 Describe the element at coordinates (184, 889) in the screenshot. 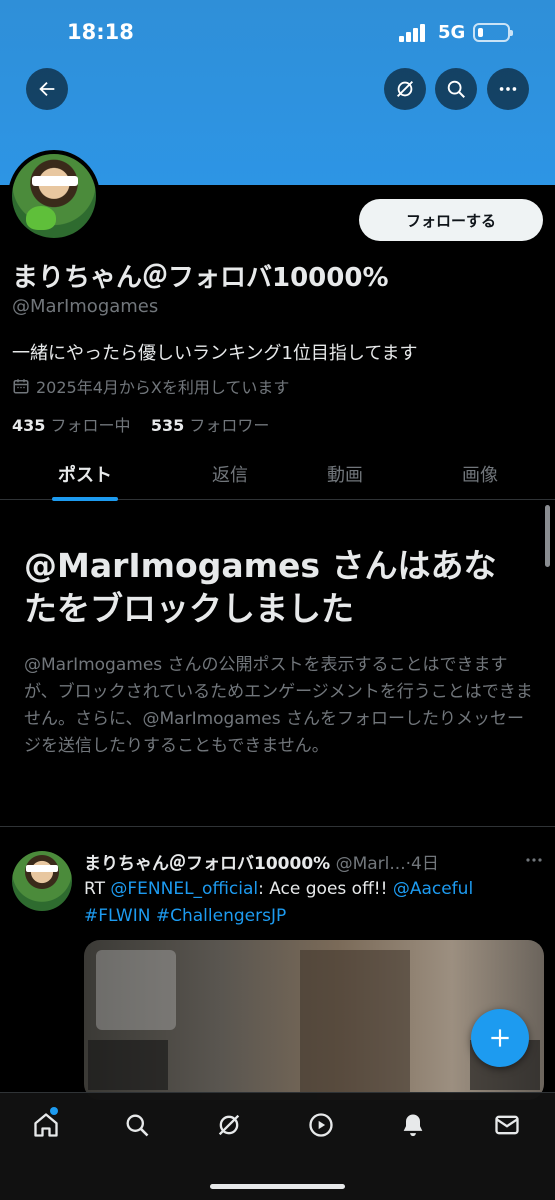

I see `mention-link: @FENNEL_official` at that location.